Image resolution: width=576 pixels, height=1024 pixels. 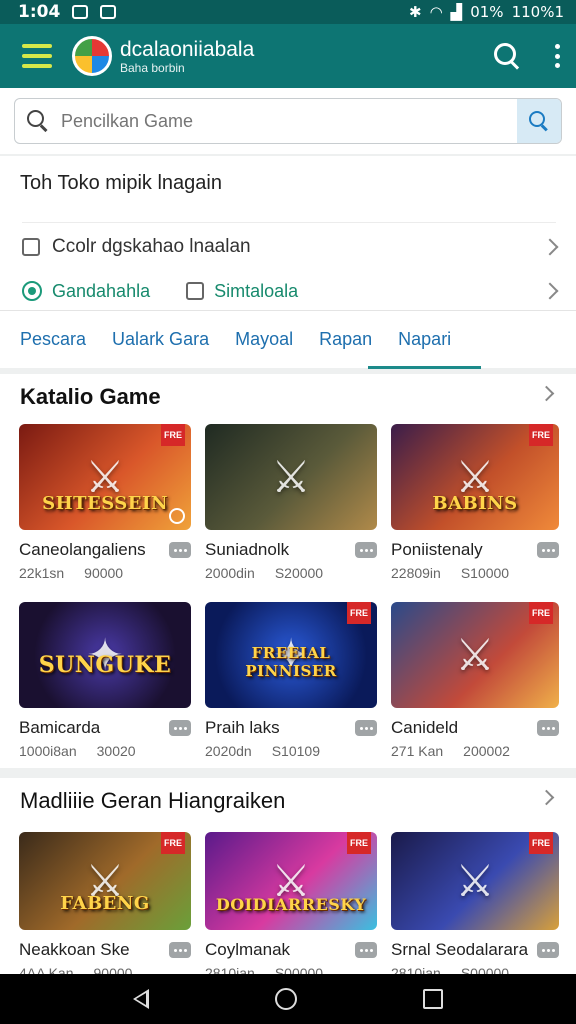 I want to click on game-meta-count: S10000, so click(x=485, y=573).